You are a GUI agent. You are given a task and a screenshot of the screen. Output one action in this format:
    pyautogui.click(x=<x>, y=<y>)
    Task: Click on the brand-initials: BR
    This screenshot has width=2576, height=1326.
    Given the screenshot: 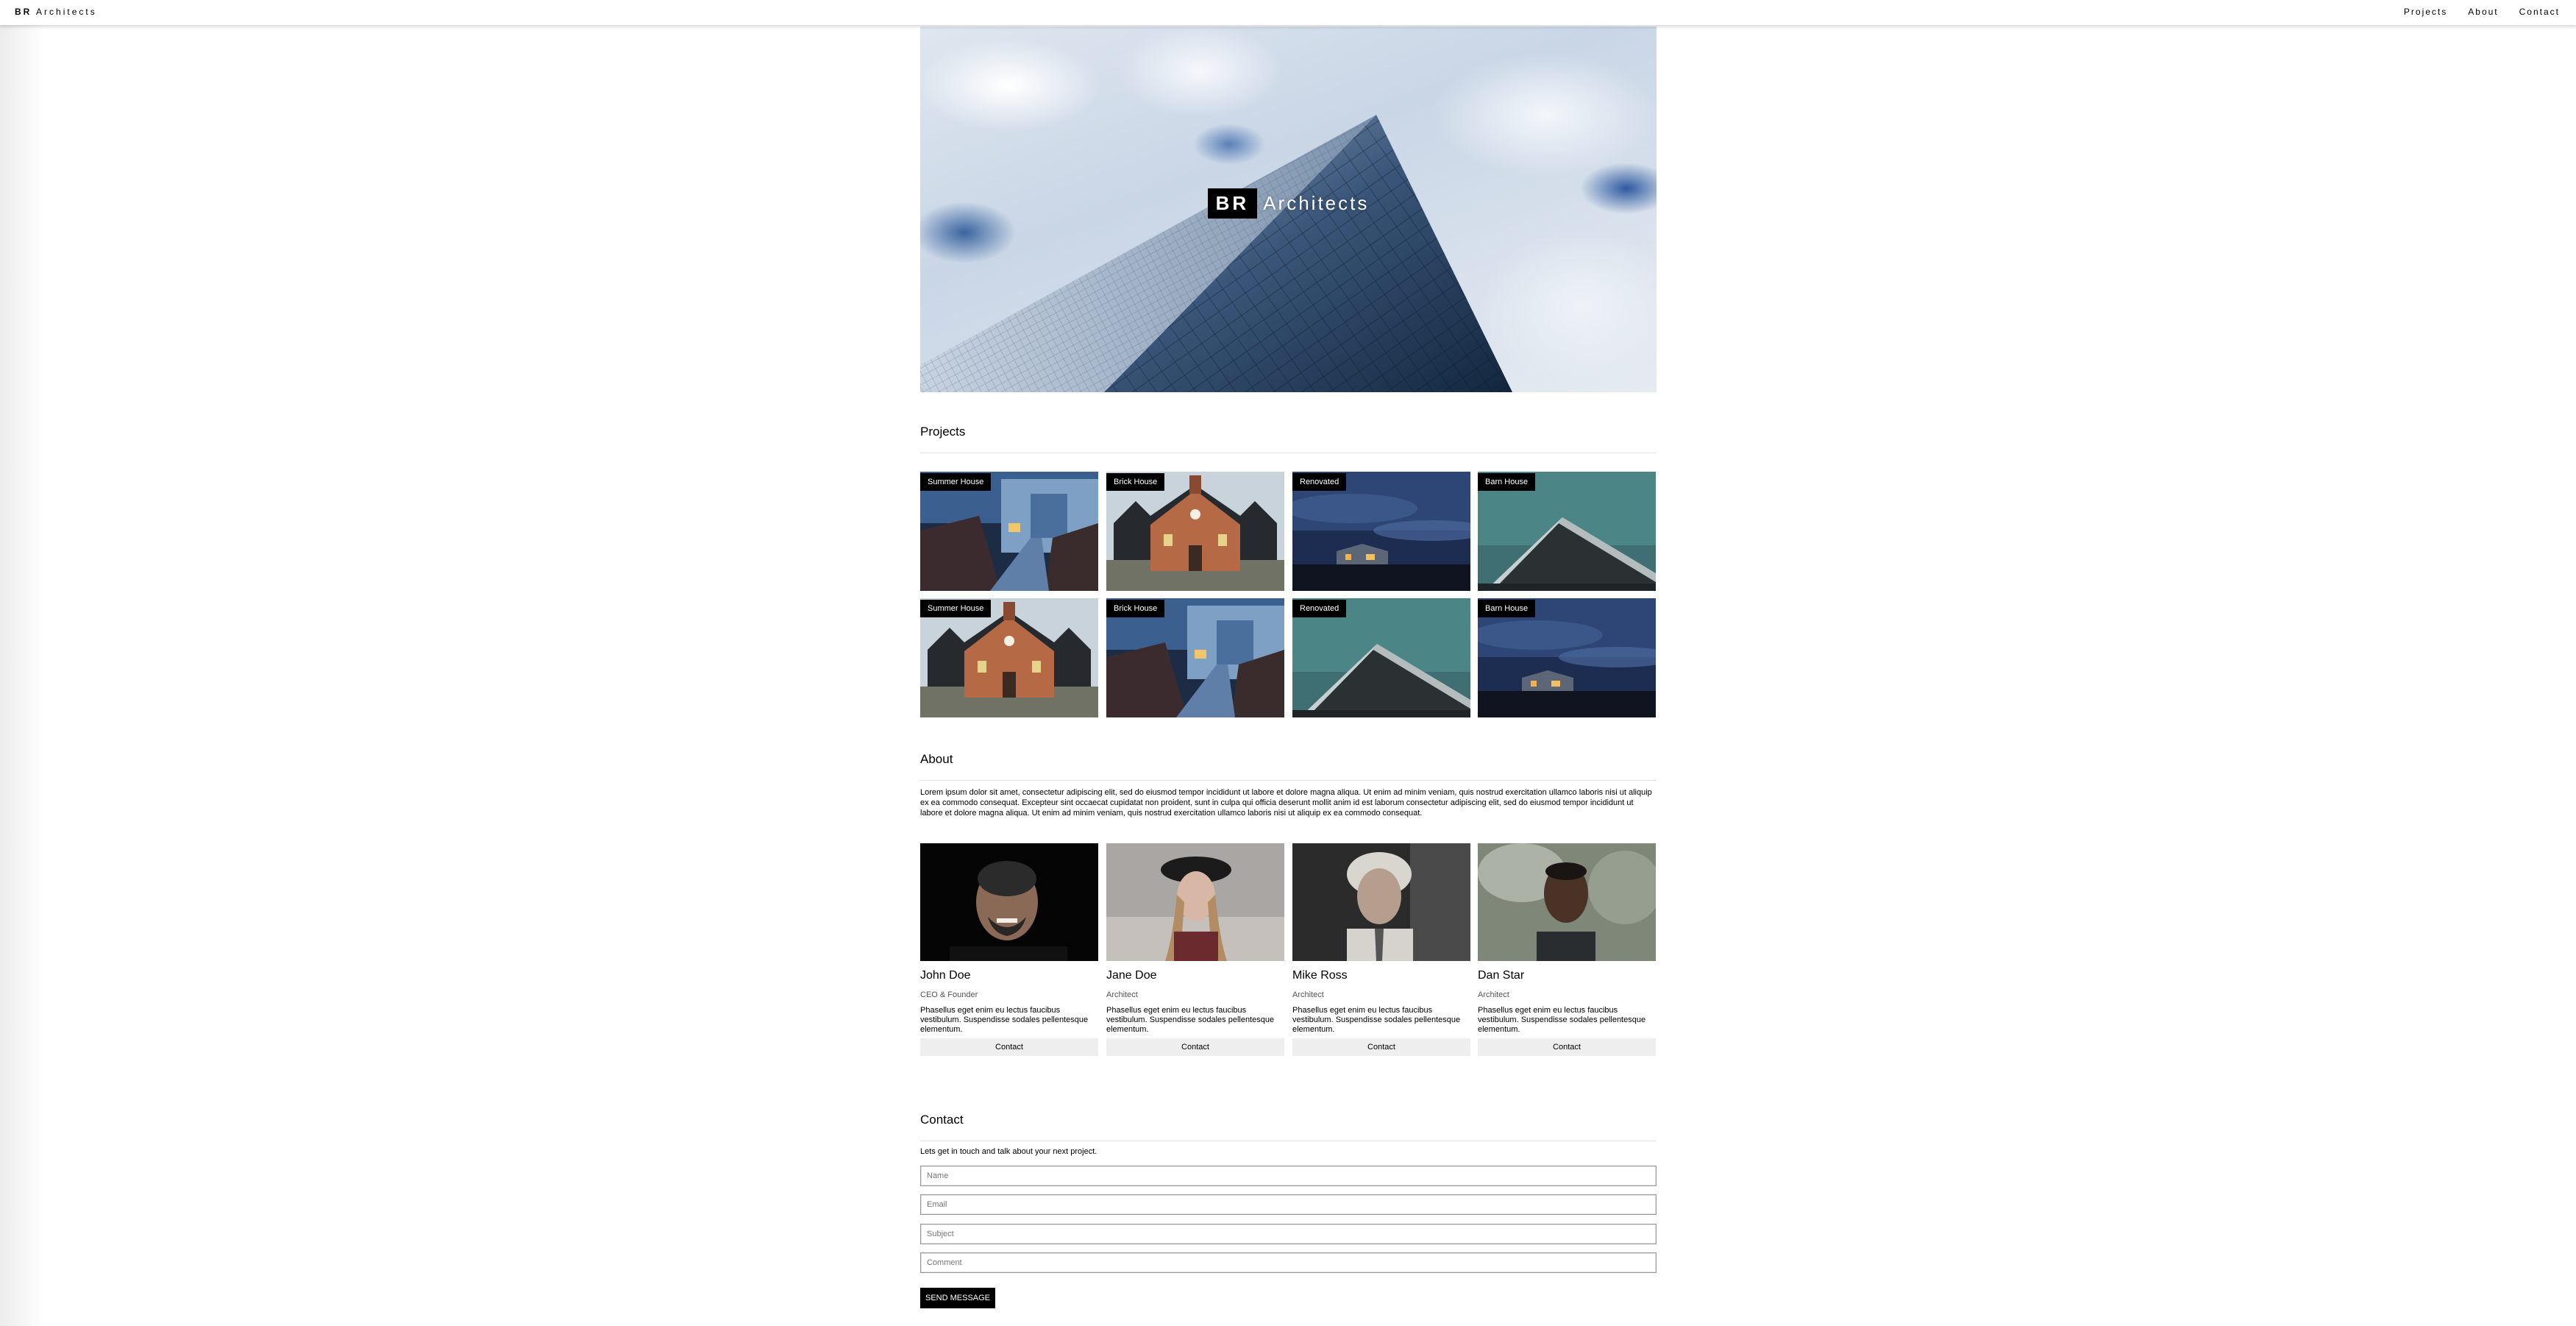 What is the action you would take?
    pyautogui.click(x=23, y=12)
    